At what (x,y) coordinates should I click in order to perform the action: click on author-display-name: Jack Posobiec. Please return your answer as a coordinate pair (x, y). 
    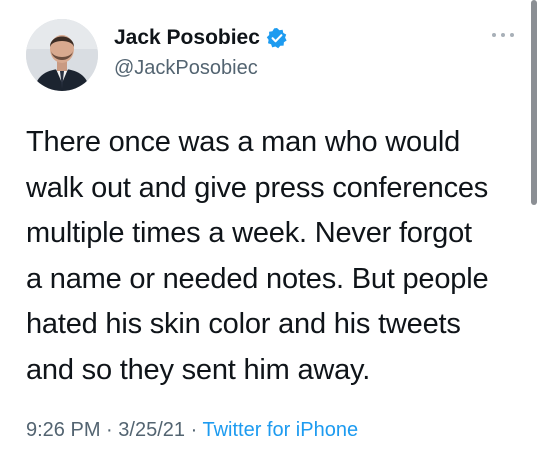
    Looking at the image, I should click on (187, 38).